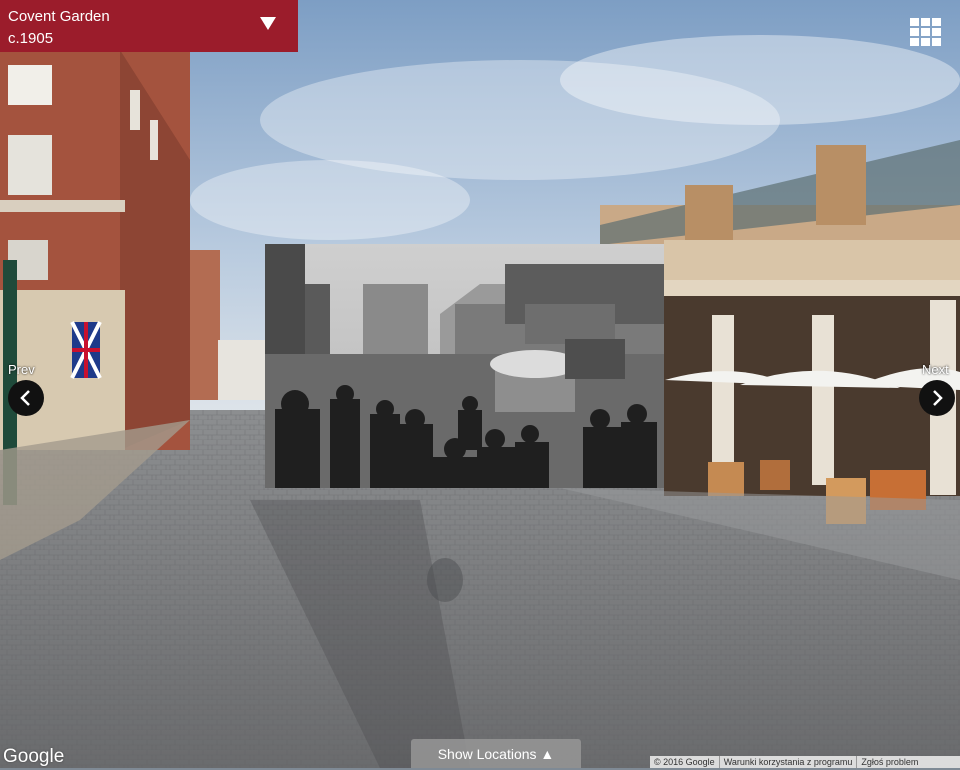  Describe the element at coordinates (268, 23) in the screenshot. I see `triangle-down-icon` at that location.